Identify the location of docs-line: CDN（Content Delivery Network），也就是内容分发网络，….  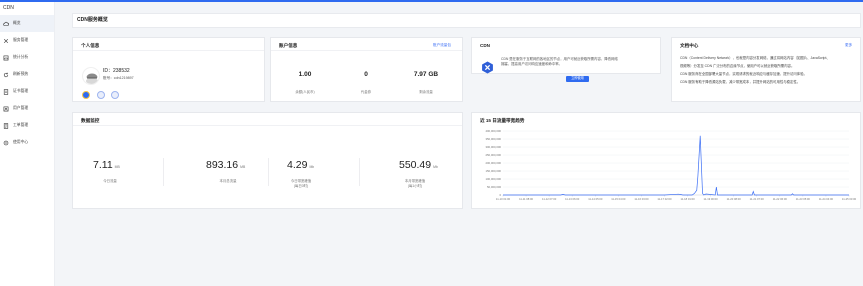
(755, 58).